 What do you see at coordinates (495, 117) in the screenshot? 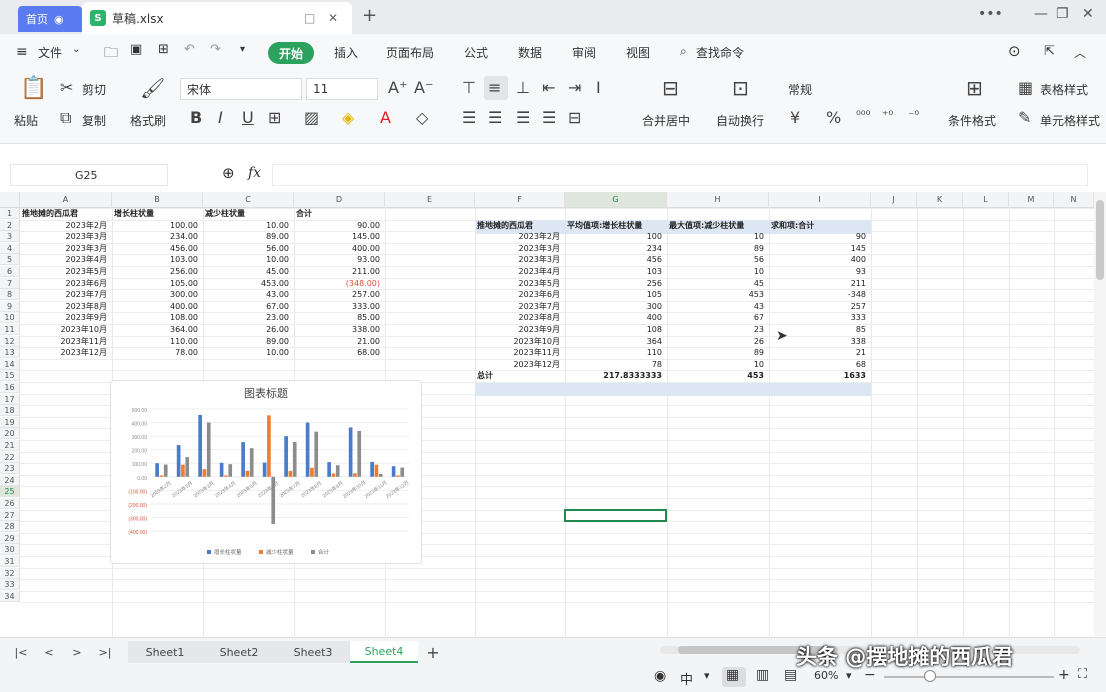
I see `align-center-icon: ☰` at bounding box center [495, 117].